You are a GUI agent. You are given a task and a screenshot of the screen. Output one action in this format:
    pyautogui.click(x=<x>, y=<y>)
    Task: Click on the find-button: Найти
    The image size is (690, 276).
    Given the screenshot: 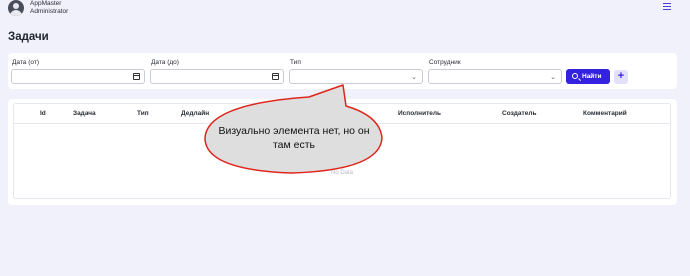 What is the action you would take?
    pyautogui.click(x=588, y=76)
    